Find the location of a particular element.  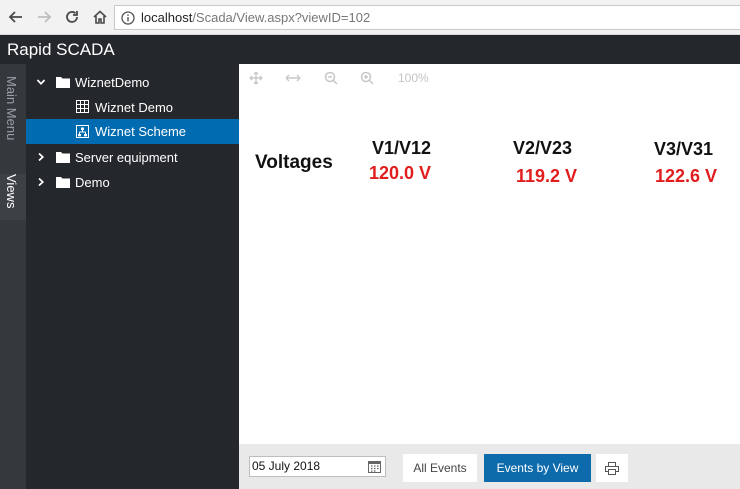

table-view-icon is located at coordinates (82, 106).